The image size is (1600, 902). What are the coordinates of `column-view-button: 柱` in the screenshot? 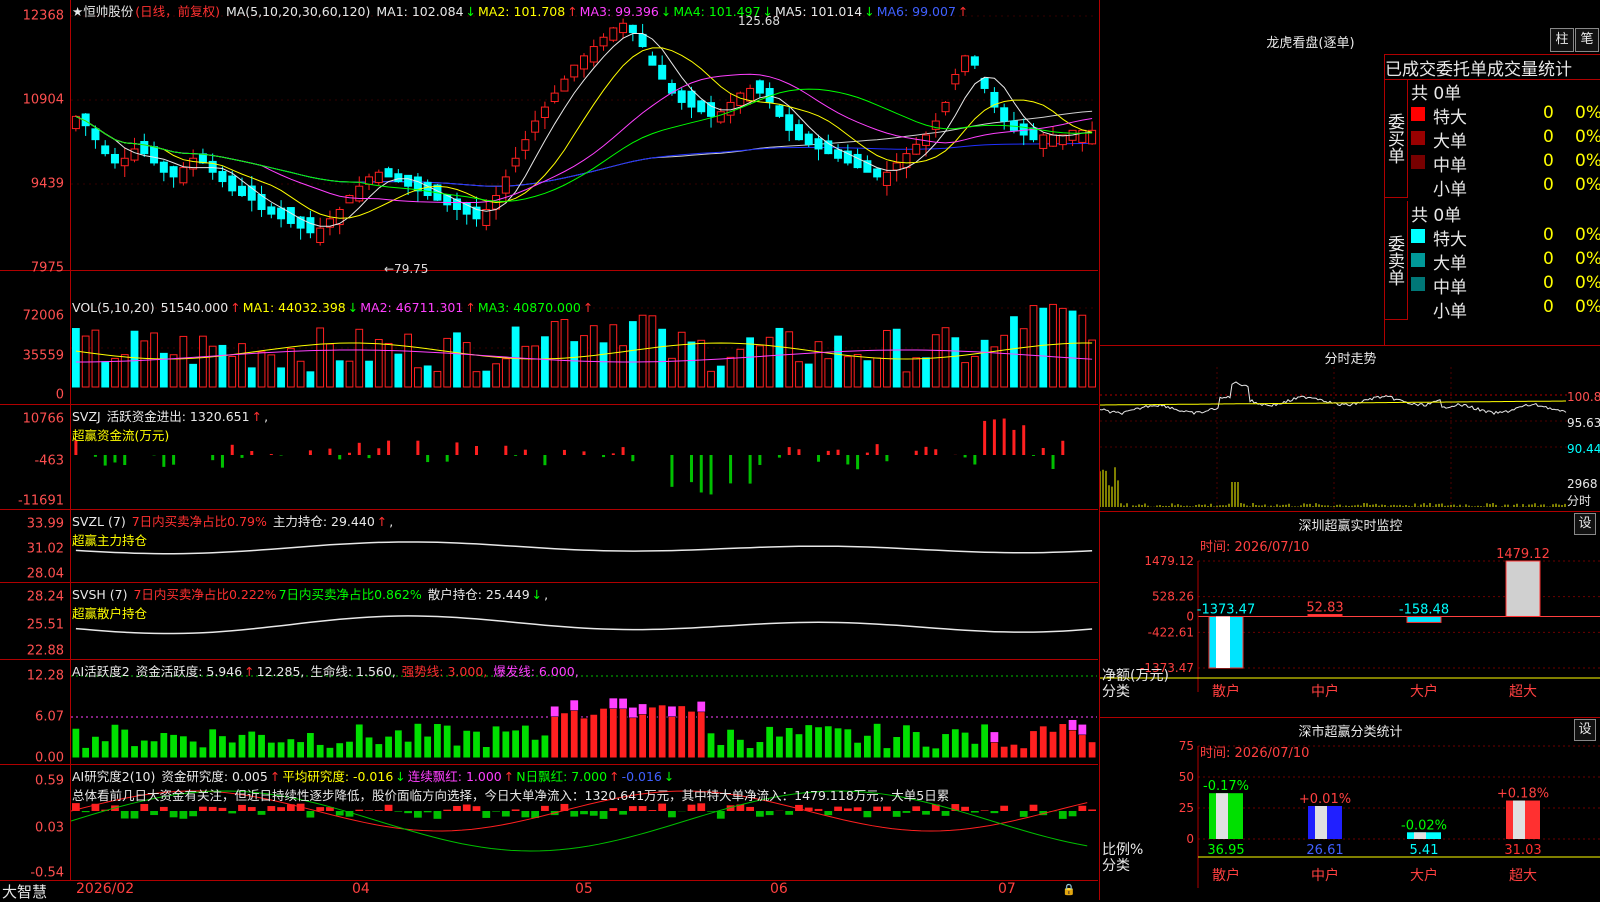 It's located at (1562, 40).